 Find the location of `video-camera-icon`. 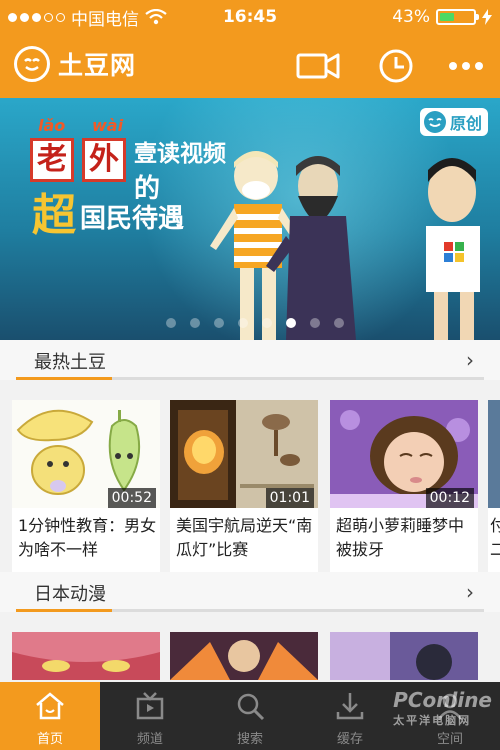

video-camera-icon is located at coordinates (318, 66).